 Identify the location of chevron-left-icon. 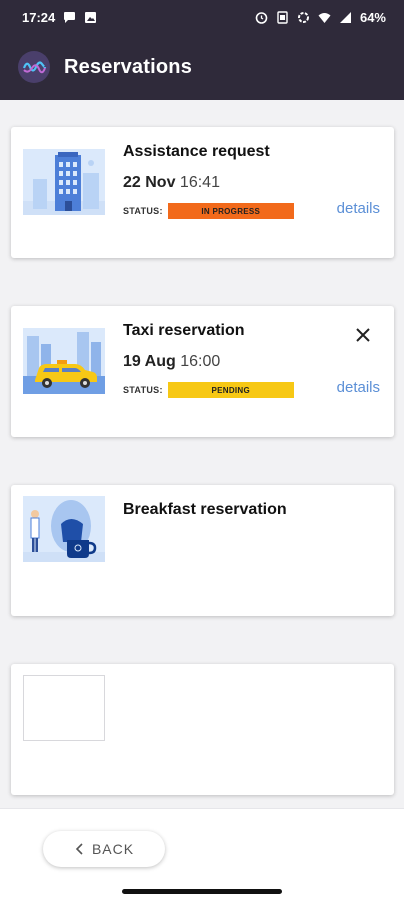
(80, 849).